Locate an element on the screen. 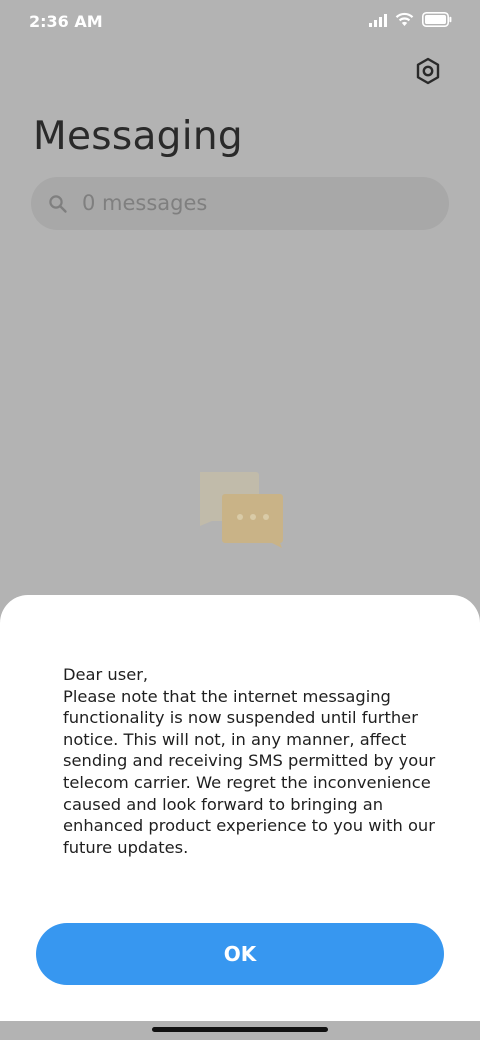 The width and height of the screenshot is (480, 1040). status-icons is located at coordinates (410, 19).